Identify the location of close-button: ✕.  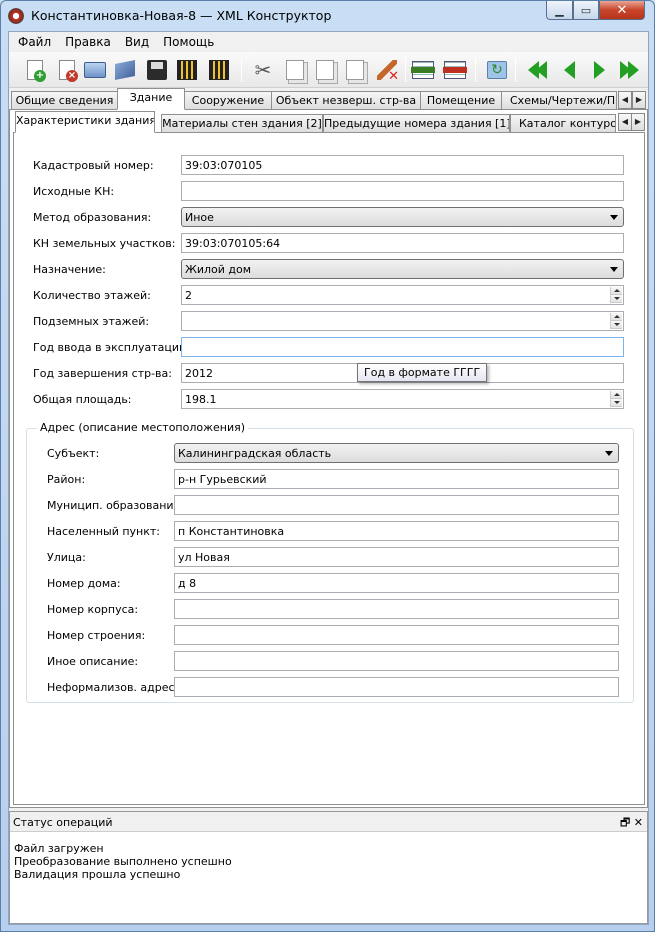
(622, 10).